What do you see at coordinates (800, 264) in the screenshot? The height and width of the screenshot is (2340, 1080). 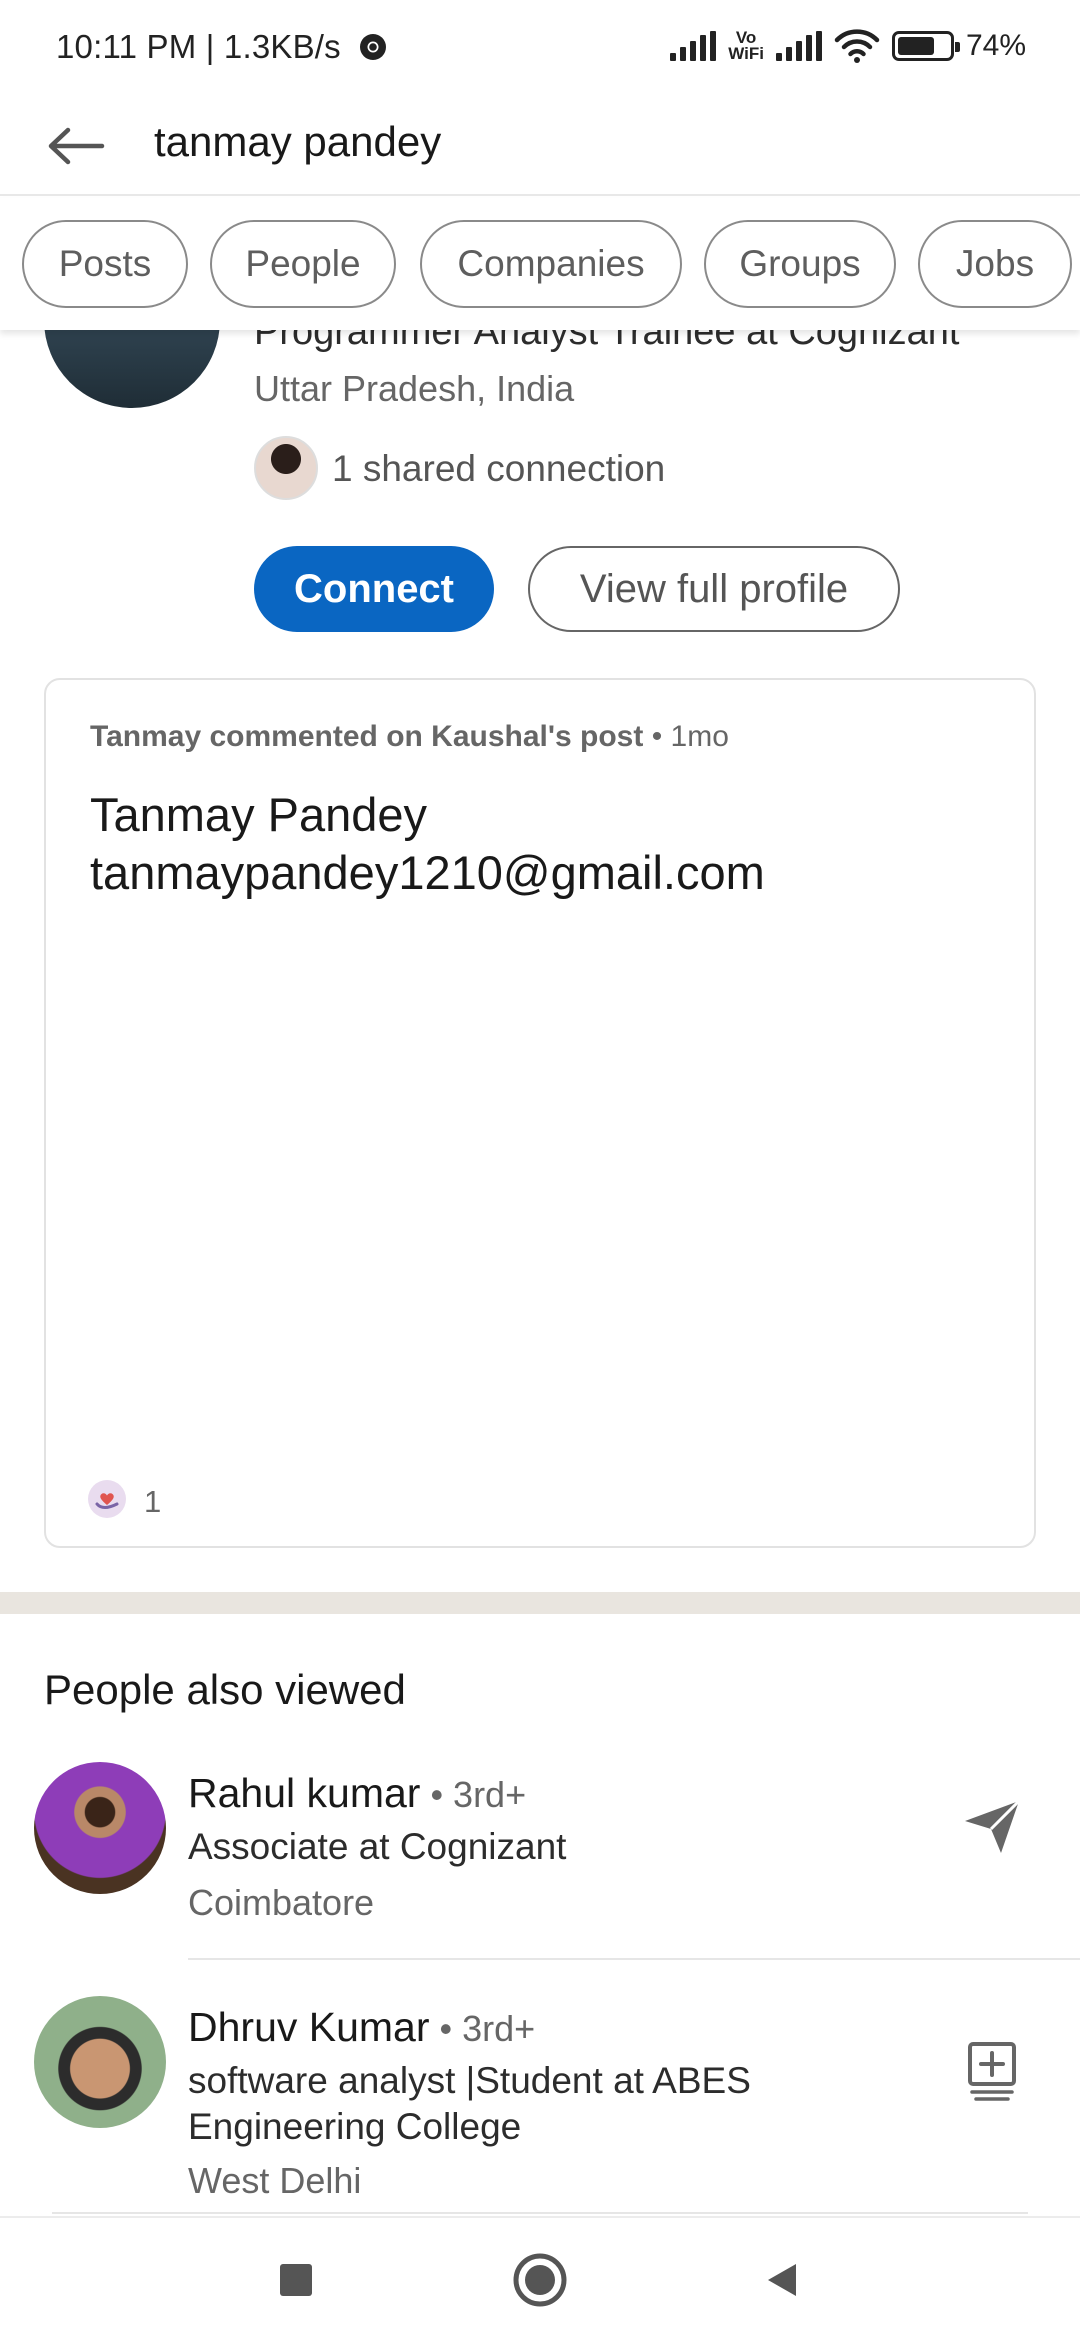 I see `filter-groups: Groups` at bounding box center [800, 264].